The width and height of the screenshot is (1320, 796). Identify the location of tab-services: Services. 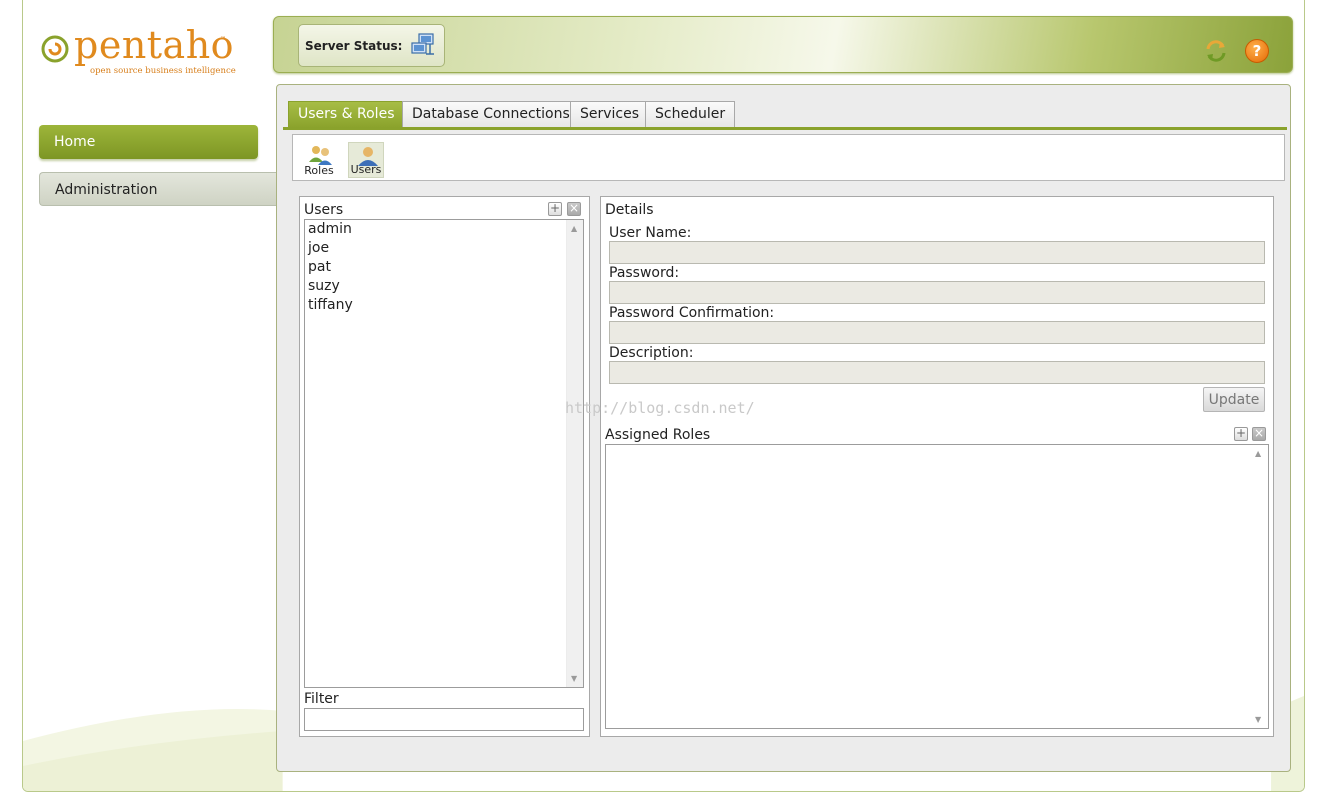
(610, 114).